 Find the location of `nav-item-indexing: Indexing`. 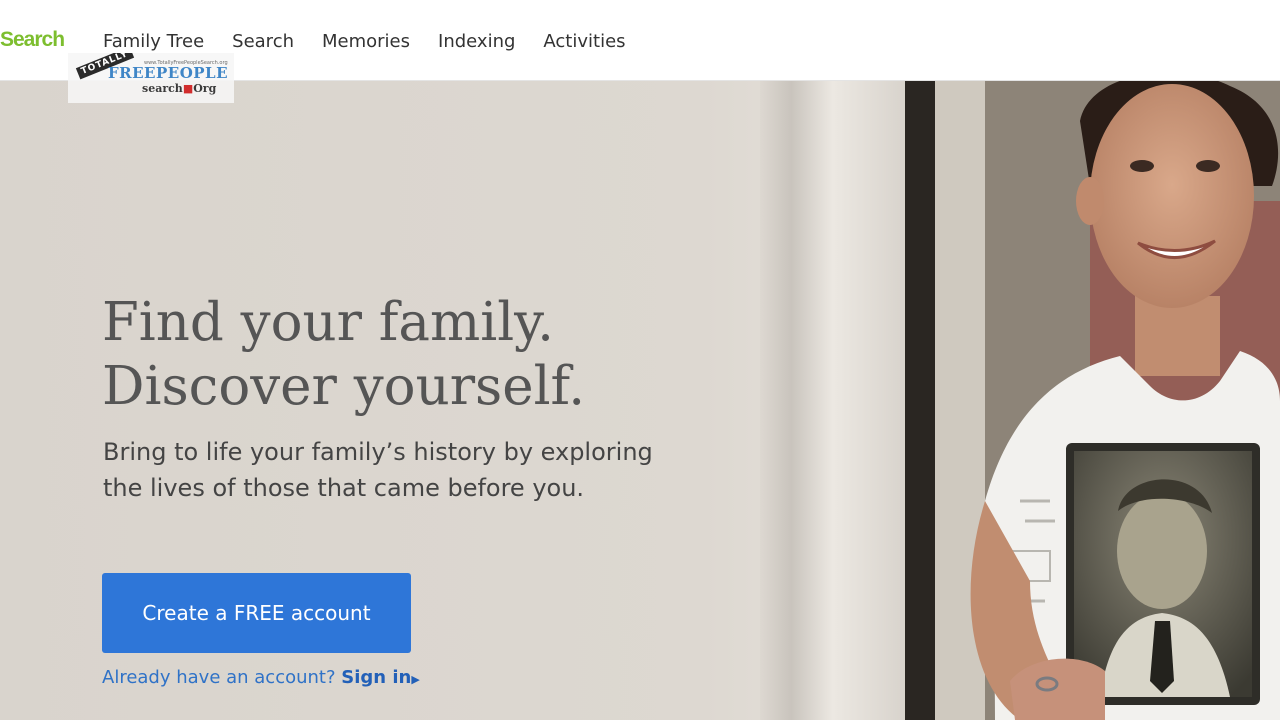

nav-item-indexing: Indexing is located at coordinates (476, 41).